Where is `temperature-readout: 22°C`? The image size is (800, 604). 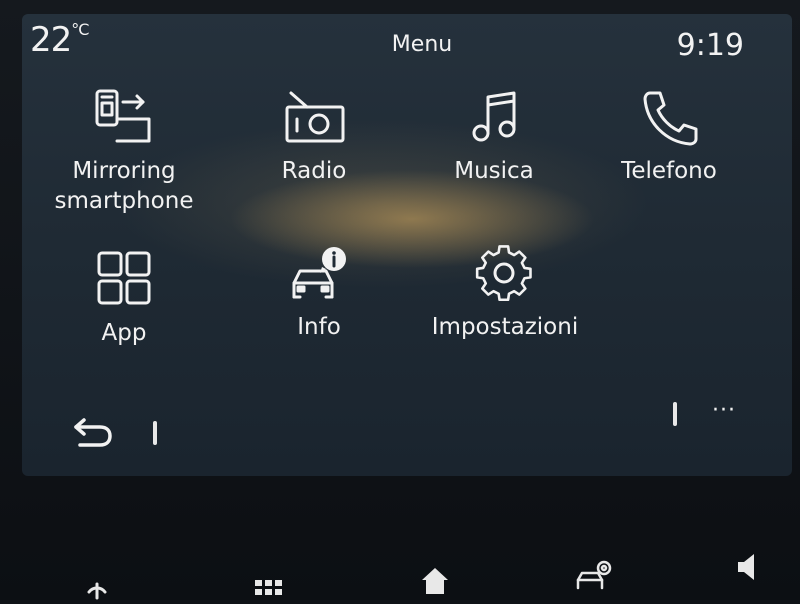
temperature-readout: 22°C is located at coordinates (59, 40).